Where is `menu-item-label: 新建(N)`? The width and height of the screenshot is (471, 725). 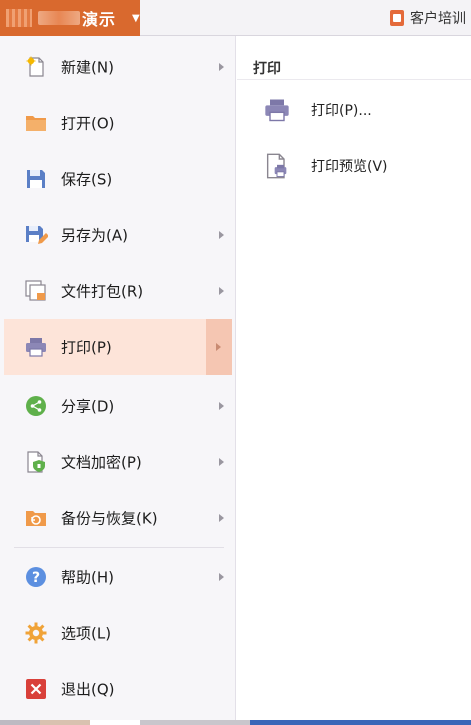
menu-item-label: 新建(N) is located at coordinates (87, 67).